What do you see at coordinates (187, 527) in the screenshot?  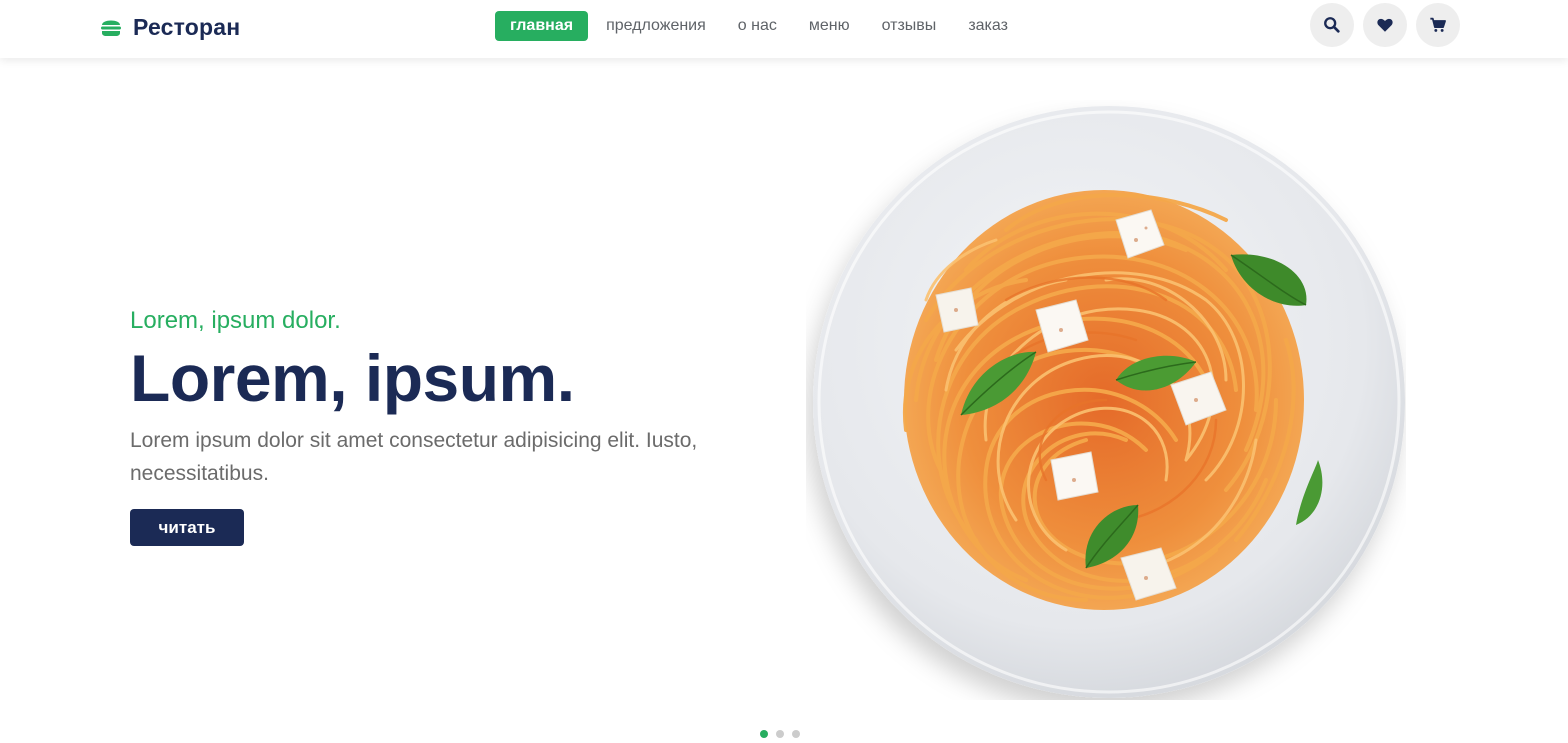 I see `read-more-button: читать` at bounding box center [187, 527].